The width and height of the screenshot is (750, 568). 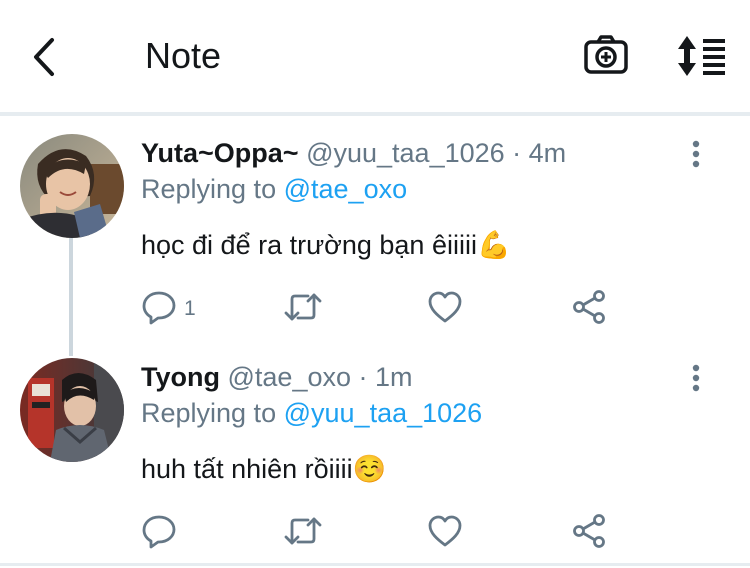 I want to click on reply-count: 1, so click(x=190, y=308).